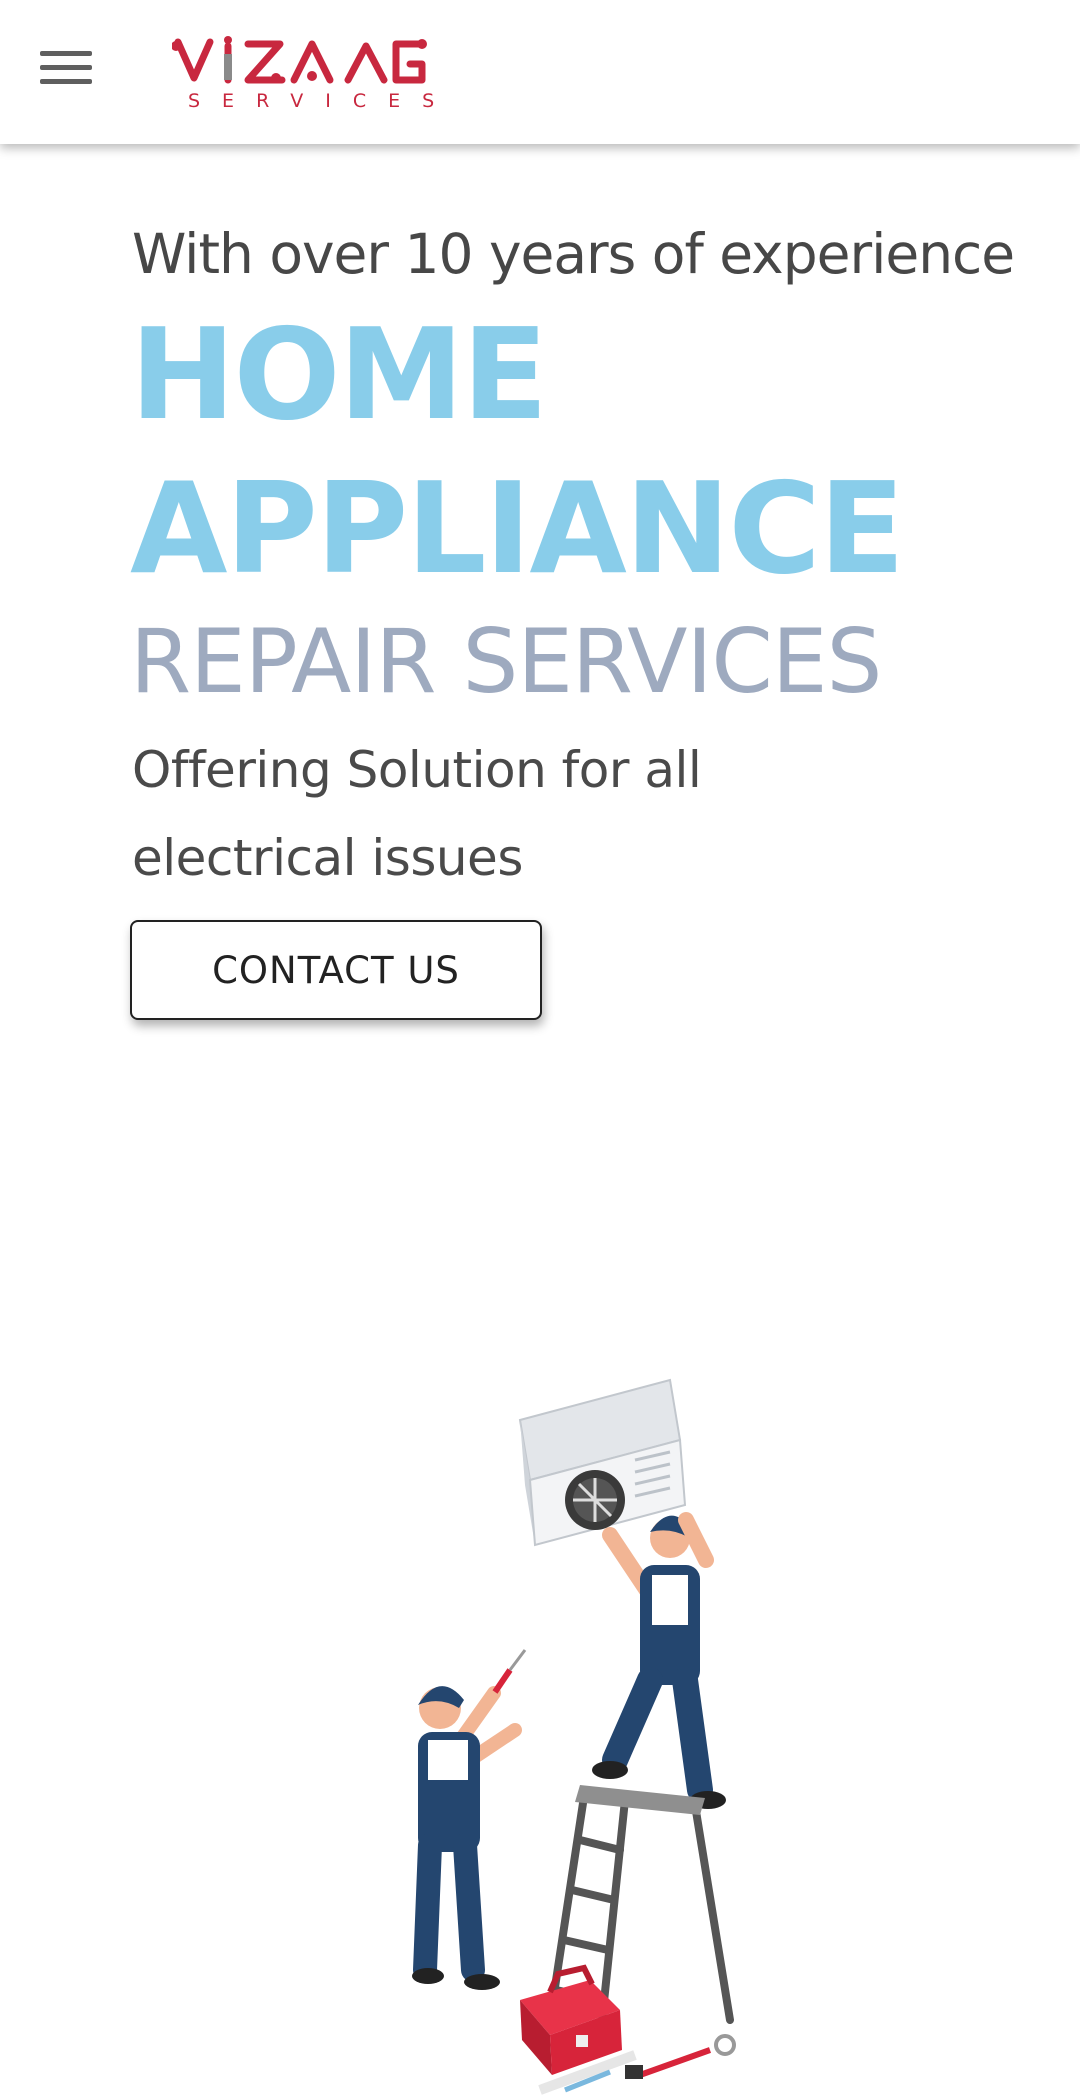  Describe the element at coordinates (574, 1736) in the screenshot. I see `technicians-repairing-ac-illustration` at that location.